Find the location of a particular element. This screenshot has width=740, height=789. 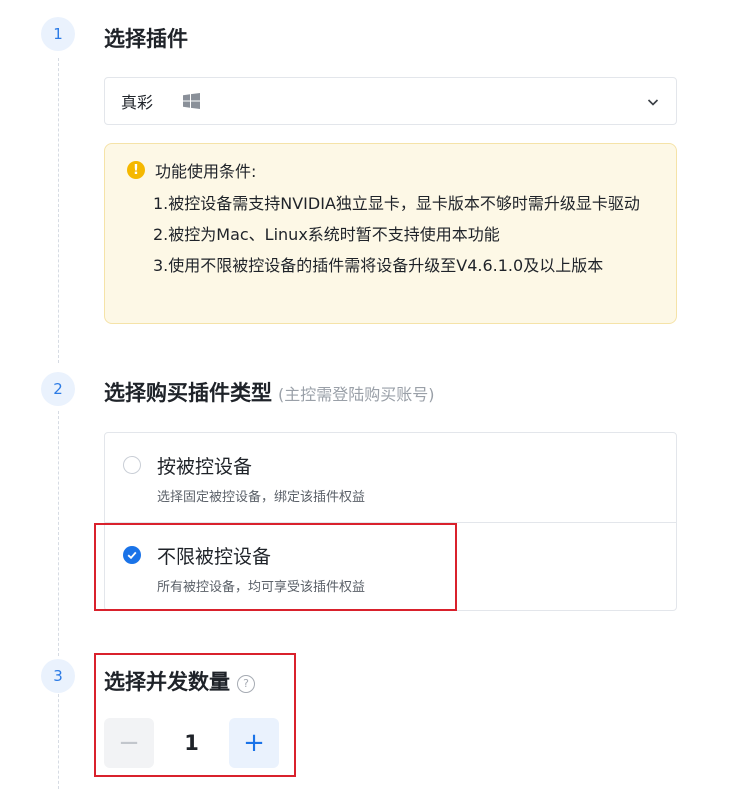

step-2-title-text: 选择购买插件类型 is located at coordinates (188, 393).